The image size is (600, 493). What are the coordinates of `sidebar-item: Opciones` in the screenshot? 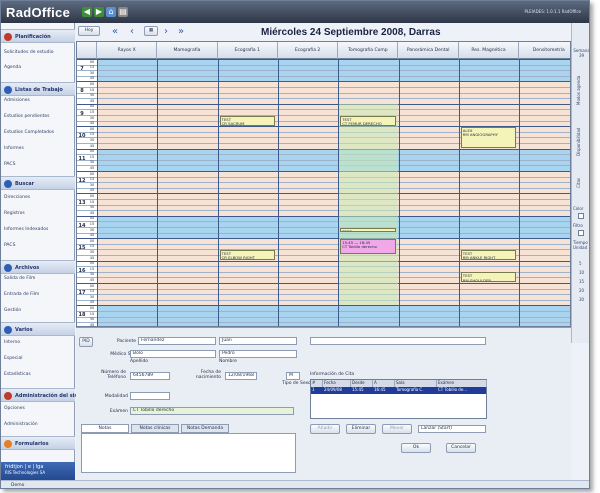 It's located at (14, 408).